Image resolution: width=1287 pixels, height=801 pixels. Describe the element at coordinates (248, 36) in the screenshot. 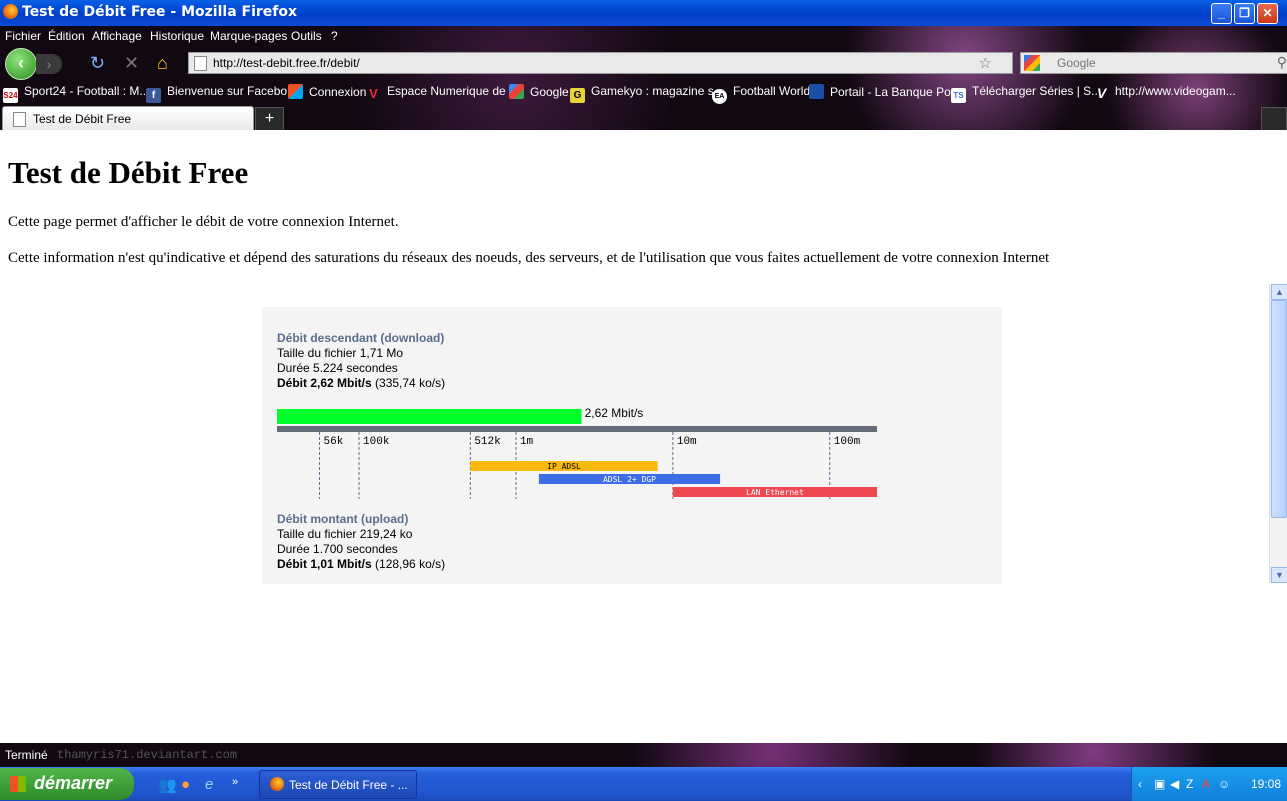

I see `menu-marque-pages: Marque-pages` at that location.